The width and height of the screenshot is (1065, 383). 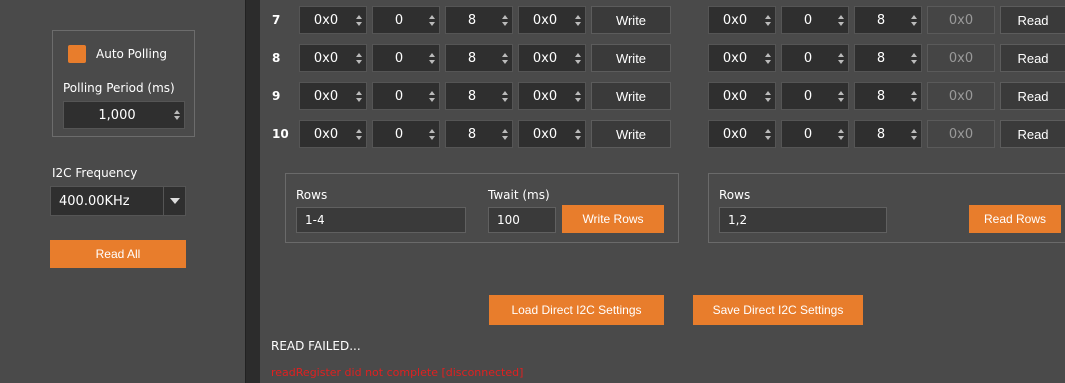 I want to click on chevron-down-icon, so click(x=174, y=201).